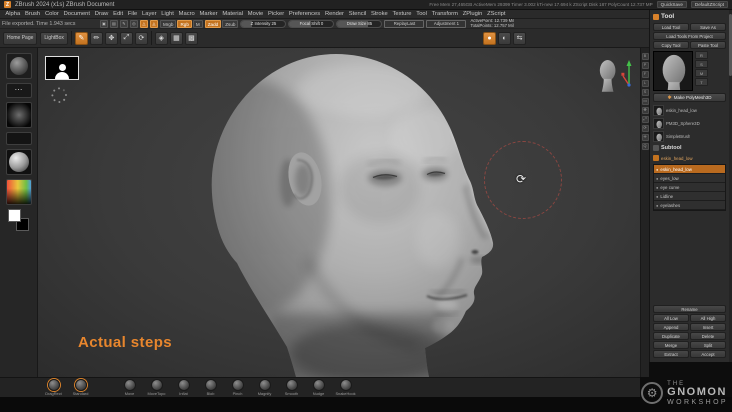  I want to click on subtool-button: Delete, so click(708, 336).